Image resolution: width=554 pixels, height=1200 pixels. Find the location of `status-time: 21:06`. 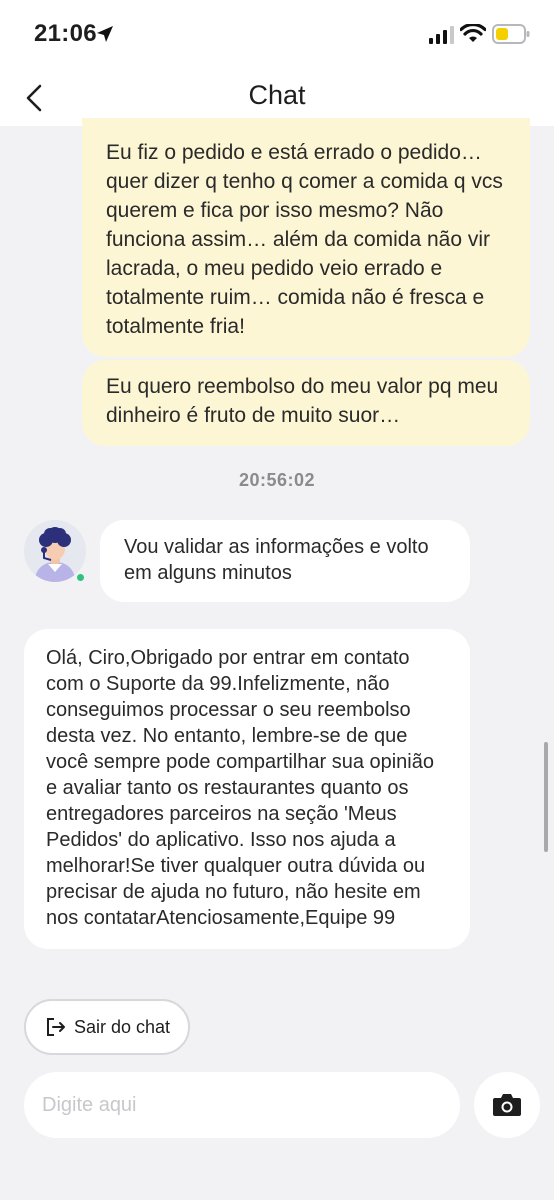

status-time: 21:06 is located at coordinates (65, 33).